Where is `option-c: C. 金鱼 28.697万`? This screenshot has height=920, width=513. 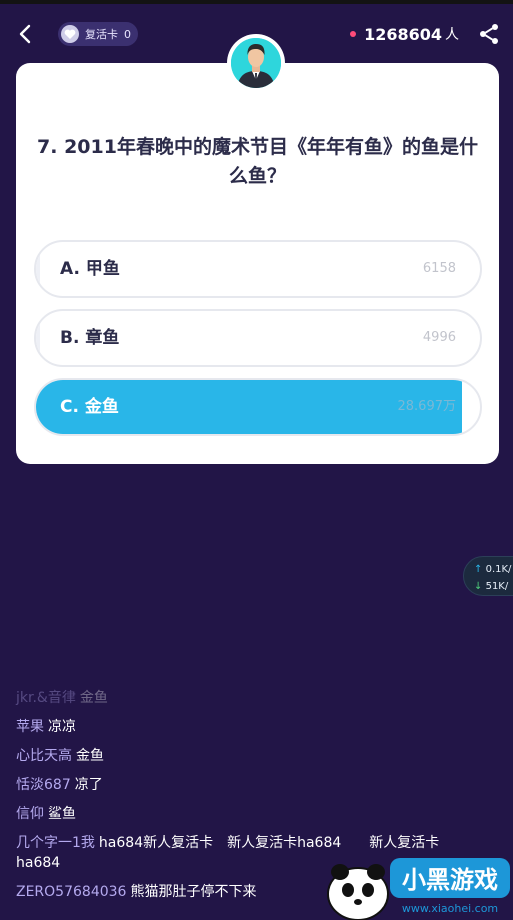 option-c: C. 金鱼 28.697万 is located at coordinates (258, 407).